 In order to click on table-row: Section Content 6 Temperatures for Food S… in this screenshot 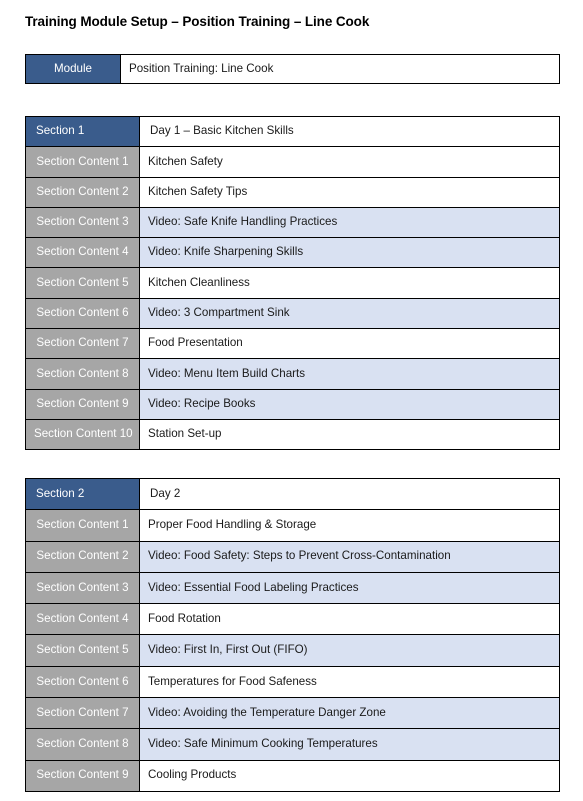, I will do `click(292, 682)`.